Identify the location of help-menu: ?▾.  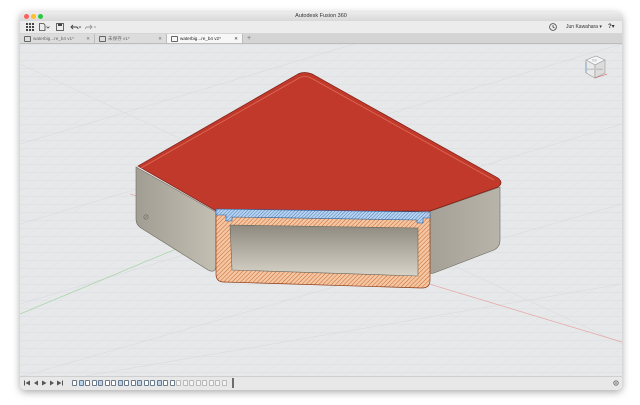
(611, 27).